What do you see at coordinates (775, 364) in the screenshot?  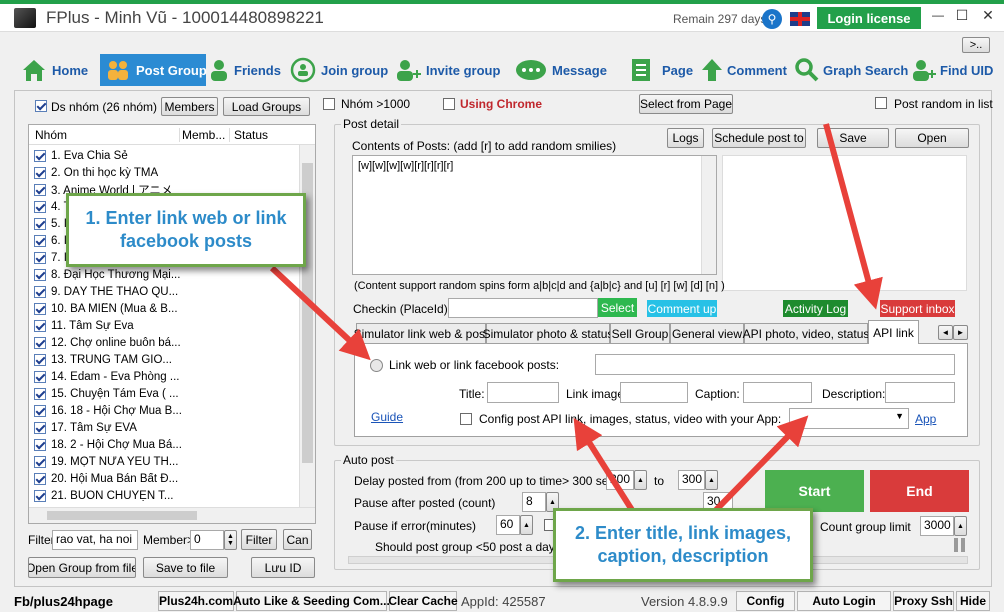 I see `link-input` at bounding box center [775, 364].